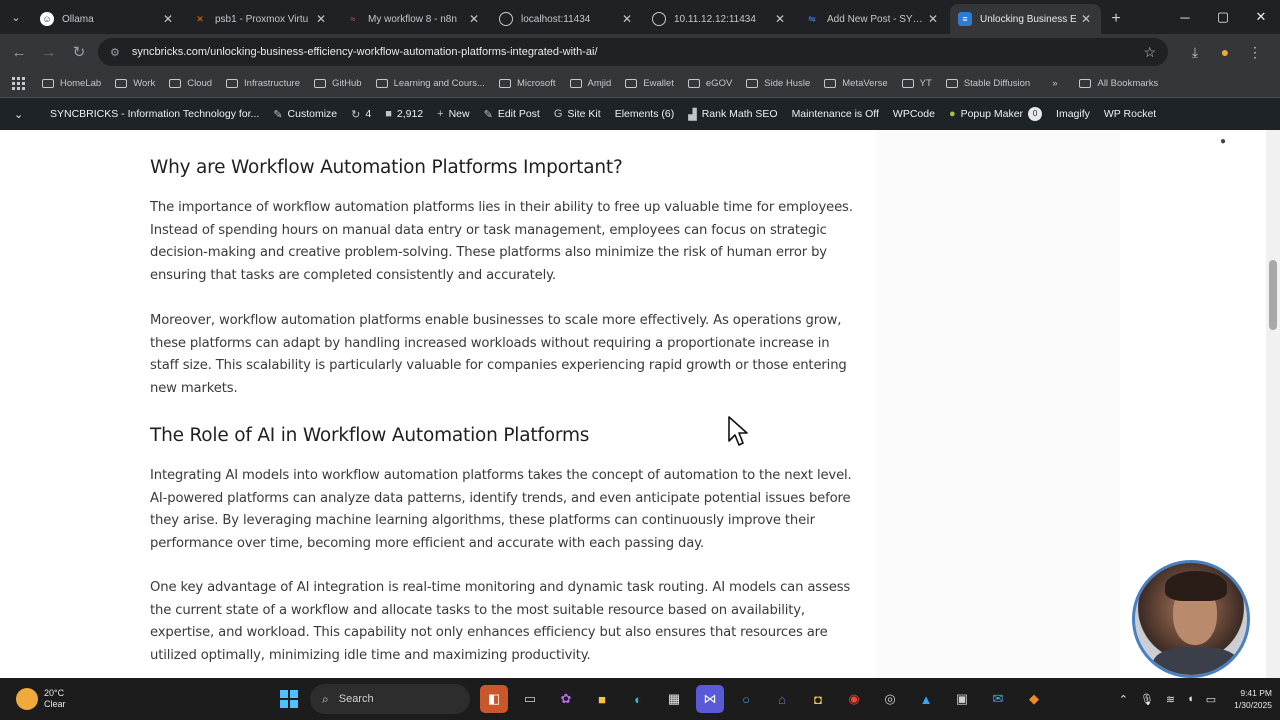 The image size is (1280, 720). What do you see at coordinates (289, 699) in the screenshot?
I see `windows-start-icon` at bounding box center [289, 699].